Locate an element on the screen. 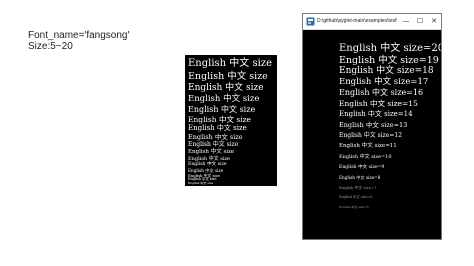 The image size is (474, 266). window-sample-line: English 中文 size=7 is located at coordinates (358, 187).